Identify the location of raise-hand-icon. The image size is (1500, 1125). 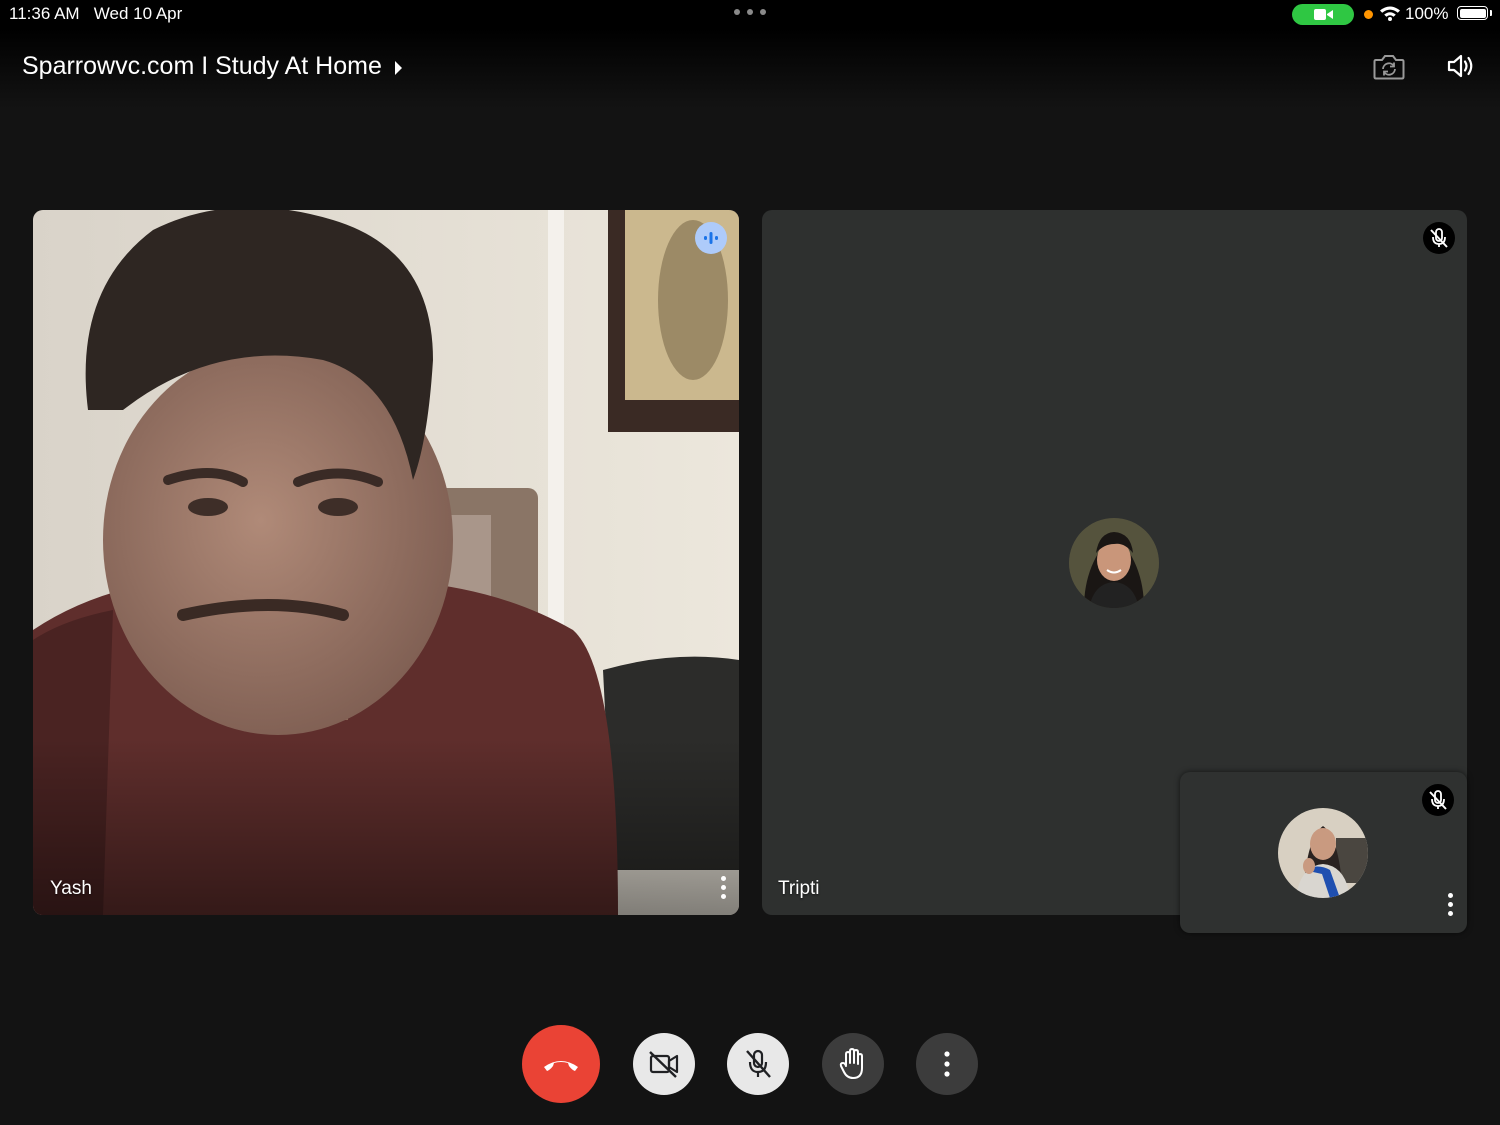
(851, 1063).